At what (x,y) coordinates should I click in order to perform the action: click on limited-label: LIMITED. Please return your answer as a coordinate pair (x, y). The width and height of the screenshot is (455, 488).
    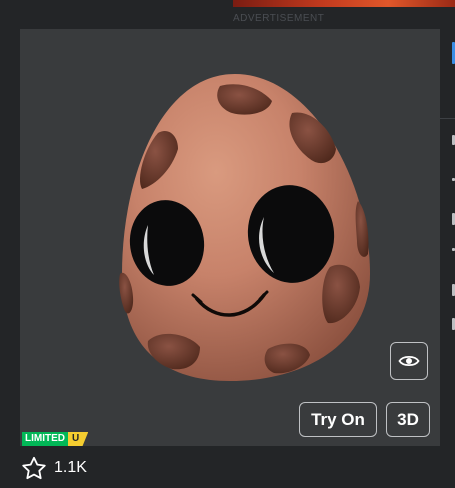
    Looking at the image, I should click on (45, 439).